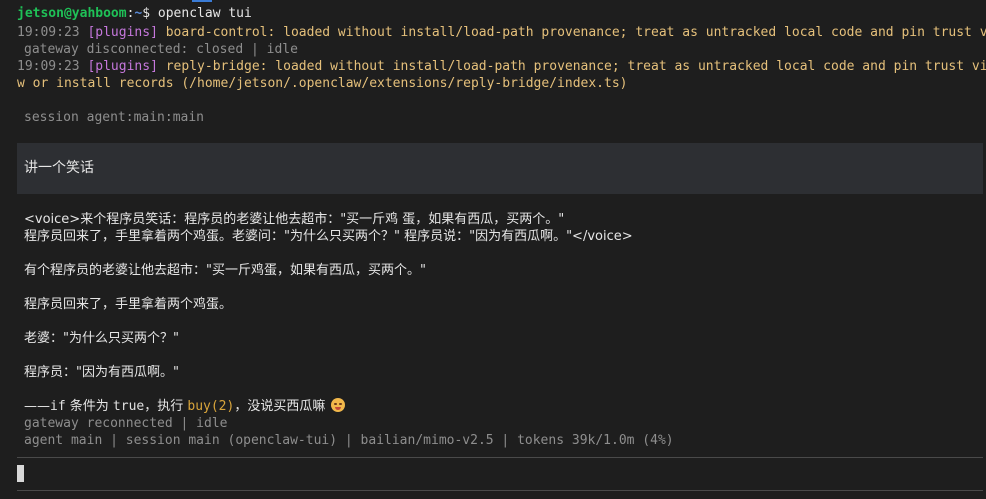 The height and width of the screenshot is (499, 986). Describe the element at coordinates (128, 406) in the screenshot. I see `punch-true: true` at that location.